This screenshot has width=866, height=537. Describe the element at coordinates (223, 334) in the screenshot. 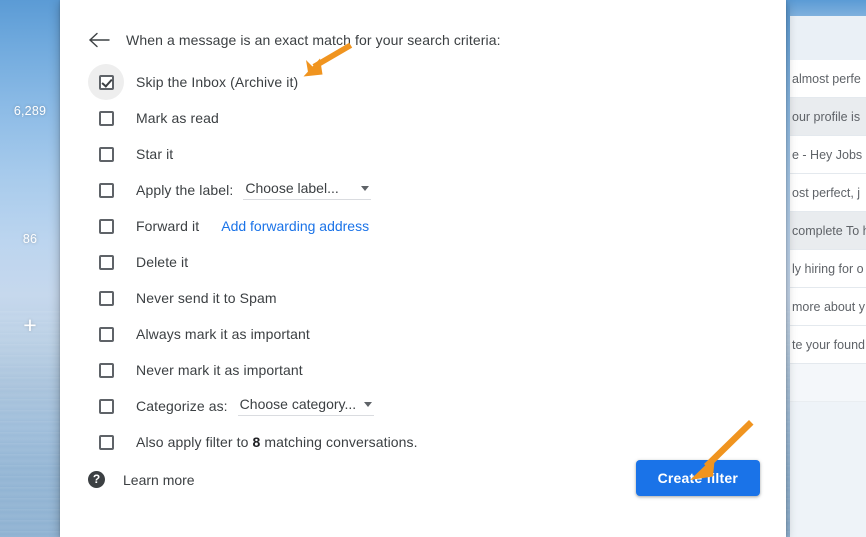

I see `filter-action-label: Always mark it as important` at that location.